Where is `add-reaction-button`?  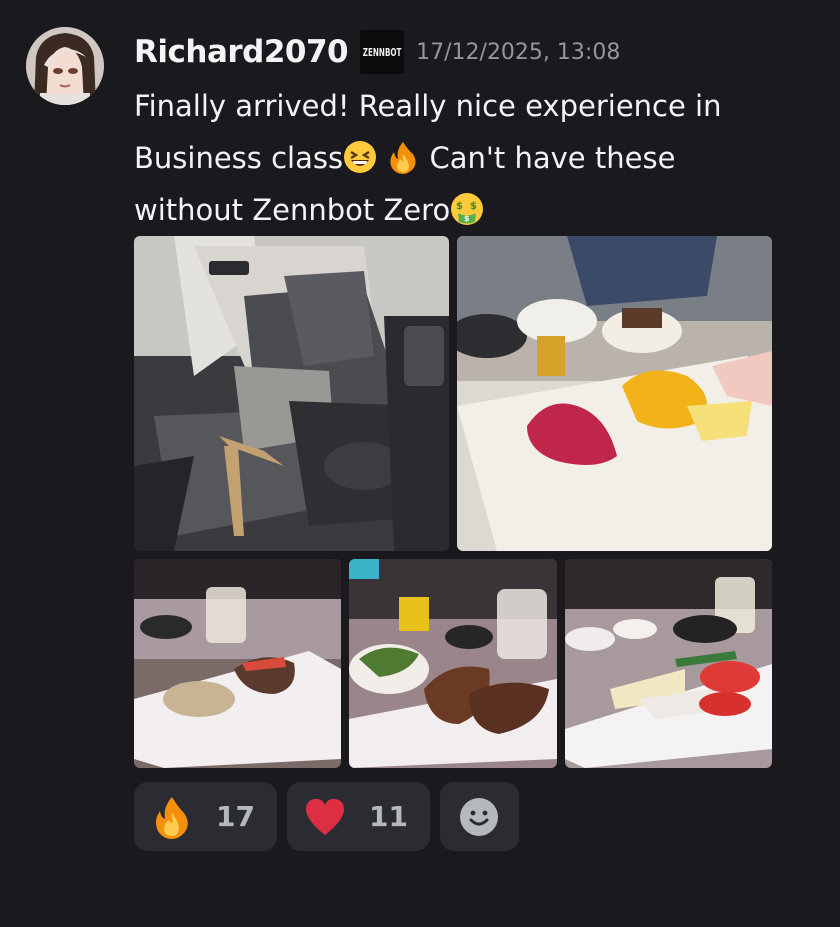
add-reaction-button is located at coordinates (479, 816).